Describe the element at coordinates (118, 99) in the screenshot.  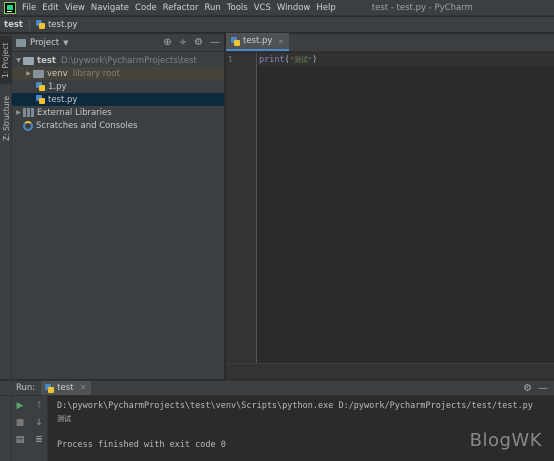
I see `tree-item-file-test: test.py` at that location.